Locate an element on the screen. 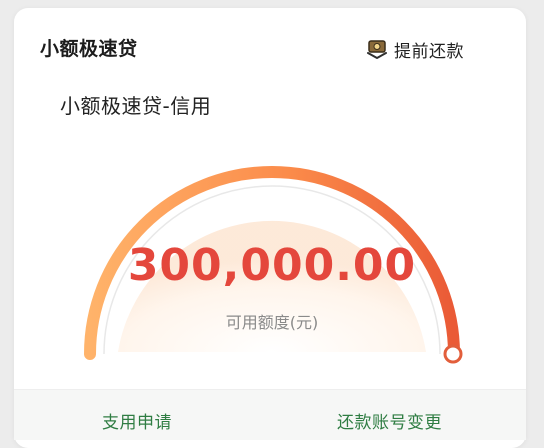 The width and height of the screenshot is (544, 448). change-repayment-account-link: 还款账号变更 is located at coordinates (389, 420).